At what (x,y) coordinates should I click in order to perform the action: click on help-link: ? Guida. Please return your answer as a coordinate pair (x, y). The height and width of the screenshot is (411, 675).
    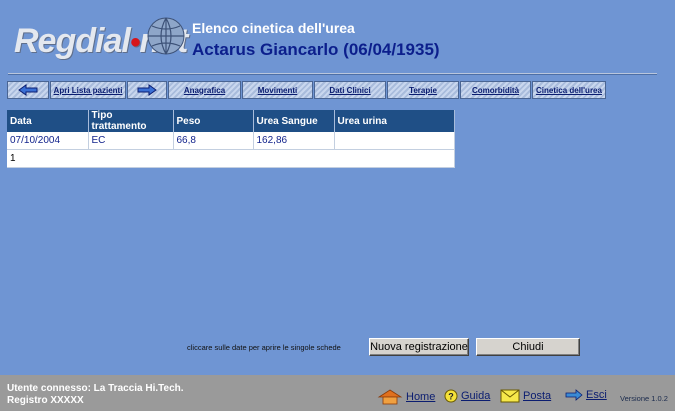
    Looking at the image, I should click on (467, 396).